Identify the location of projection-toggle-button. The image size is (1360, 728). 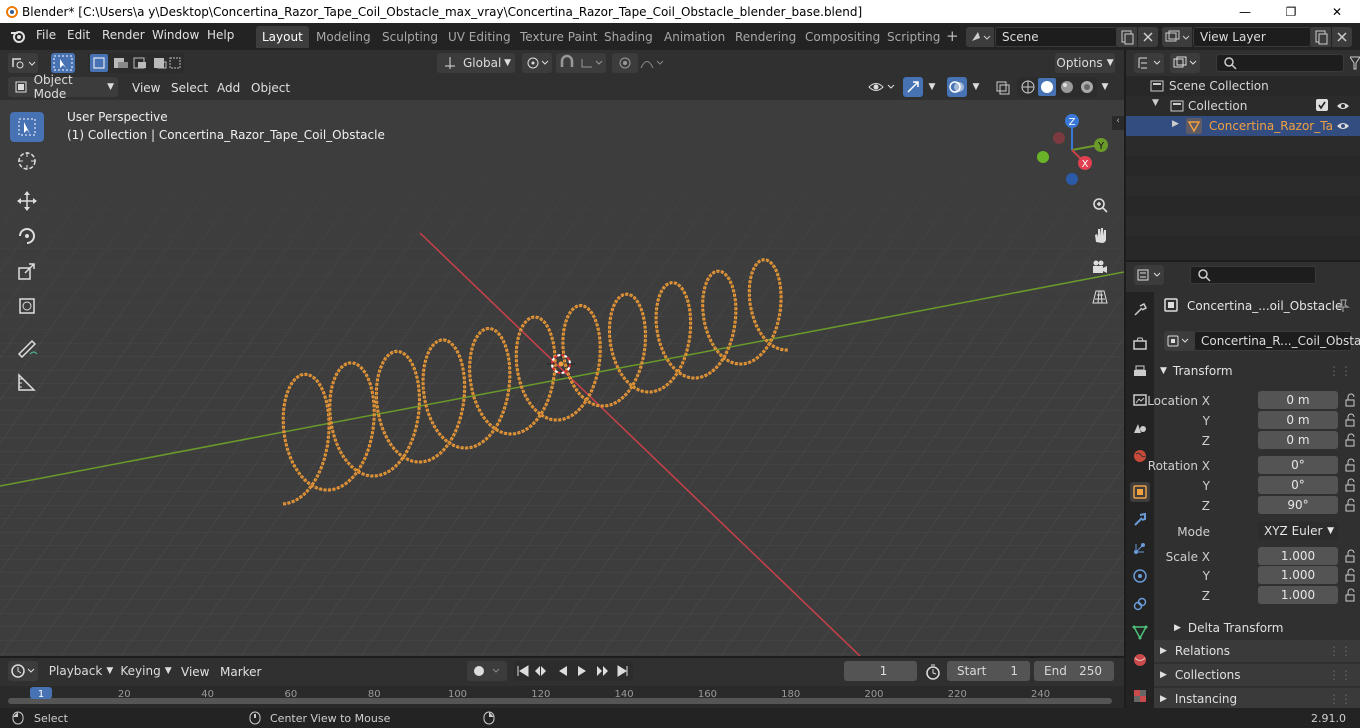
(1100, 297).